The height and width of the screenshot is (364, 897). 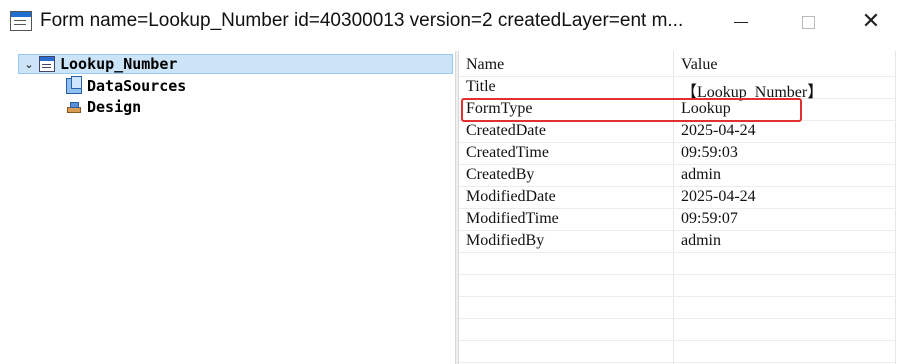 I want to click on close-icon: ✕, so click(x=871, y=21).